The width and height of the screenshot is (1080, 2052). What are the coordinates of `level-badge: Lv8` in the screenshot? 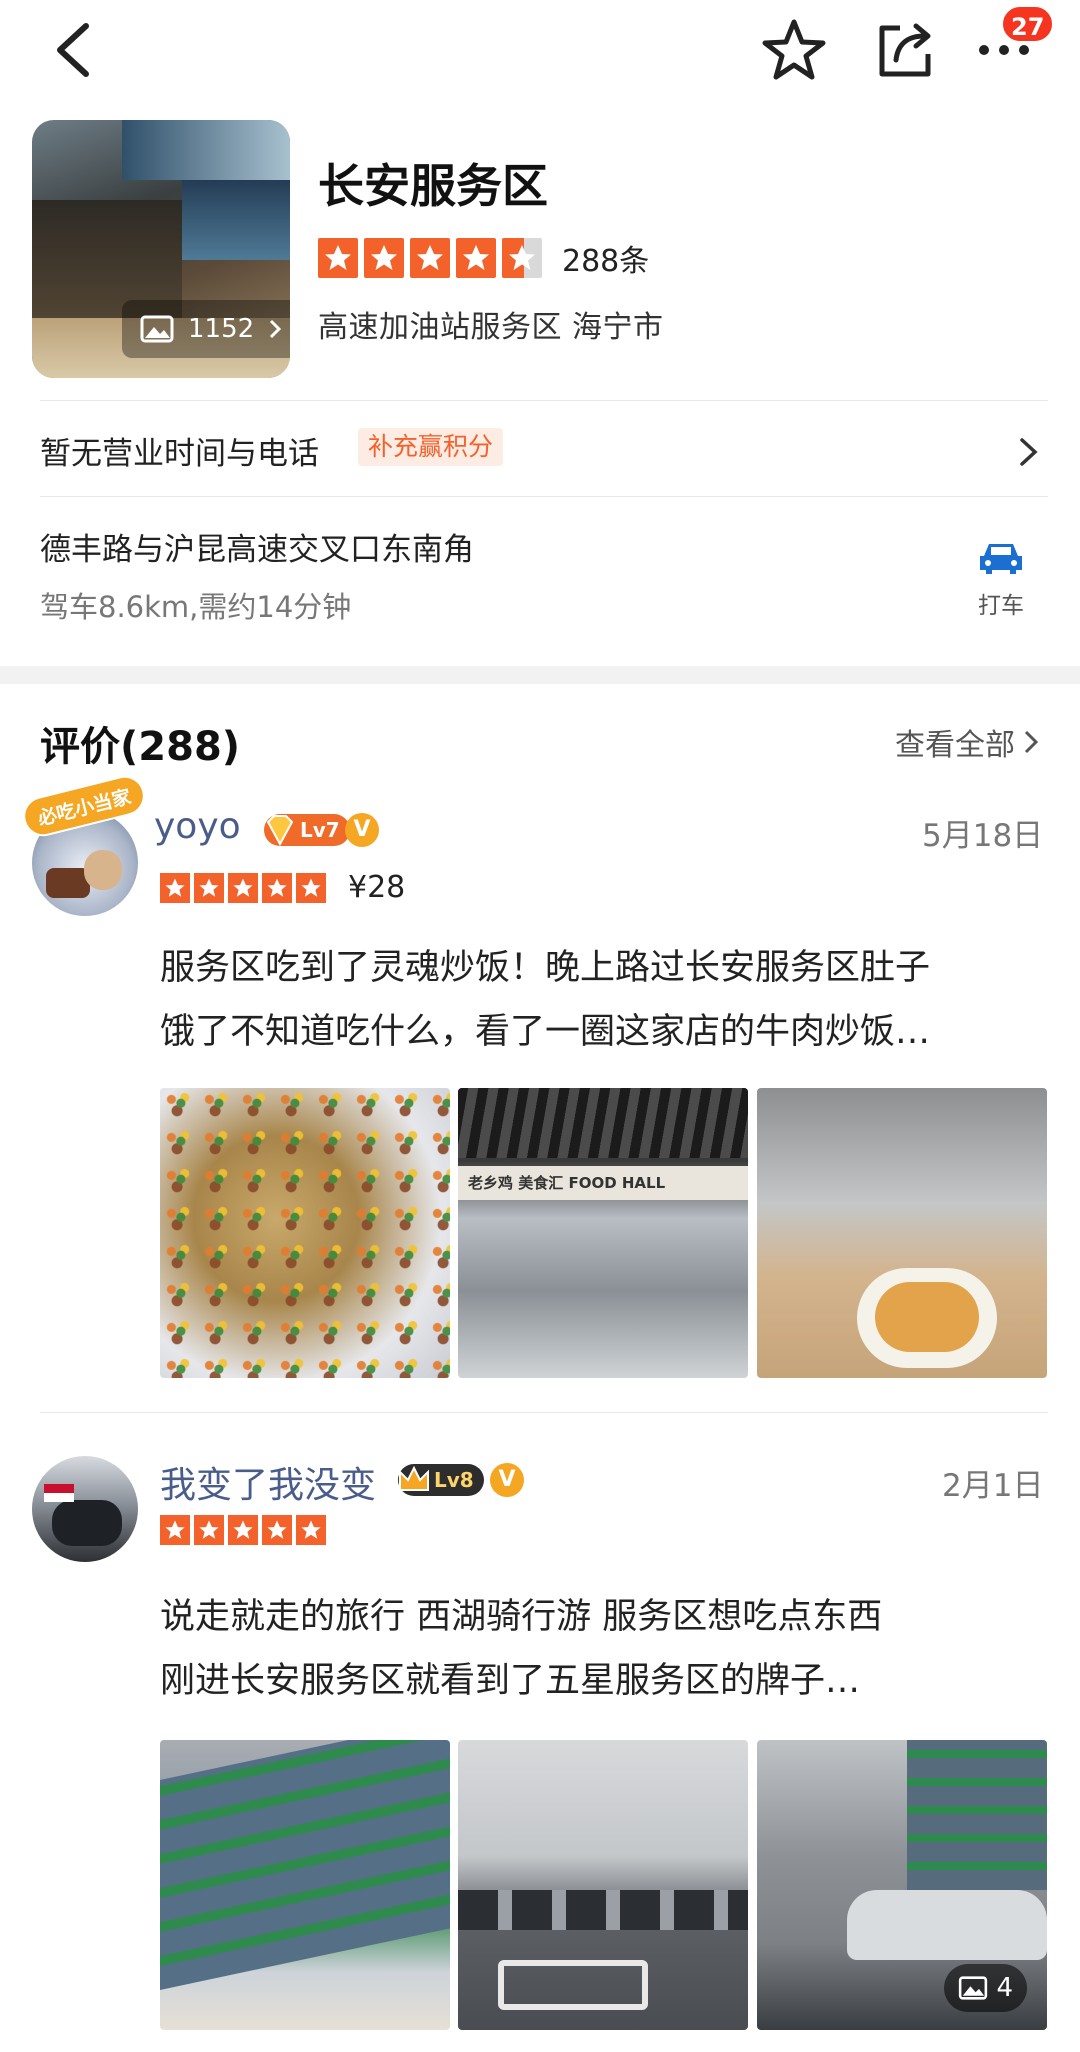 It's located at (441, 1480).